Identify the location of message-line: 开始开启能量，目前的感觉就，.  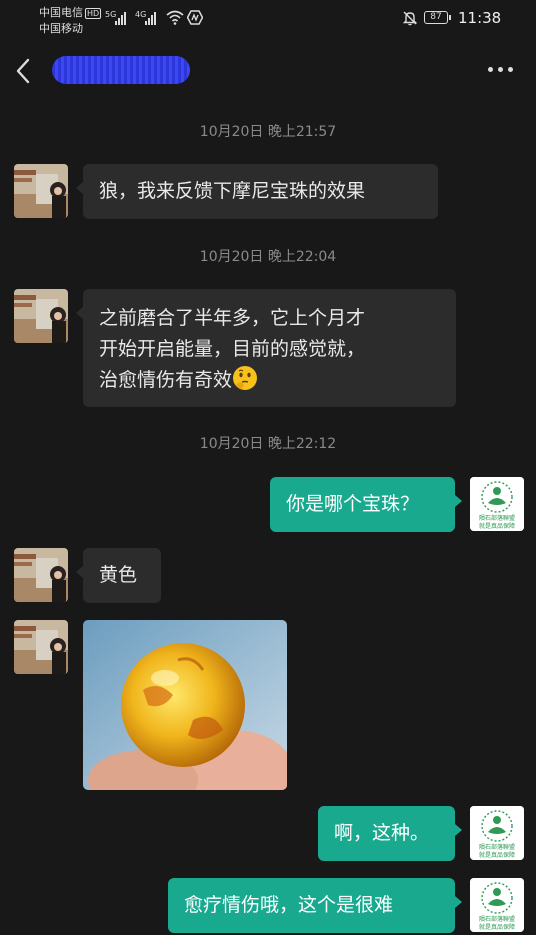
(232, 349).